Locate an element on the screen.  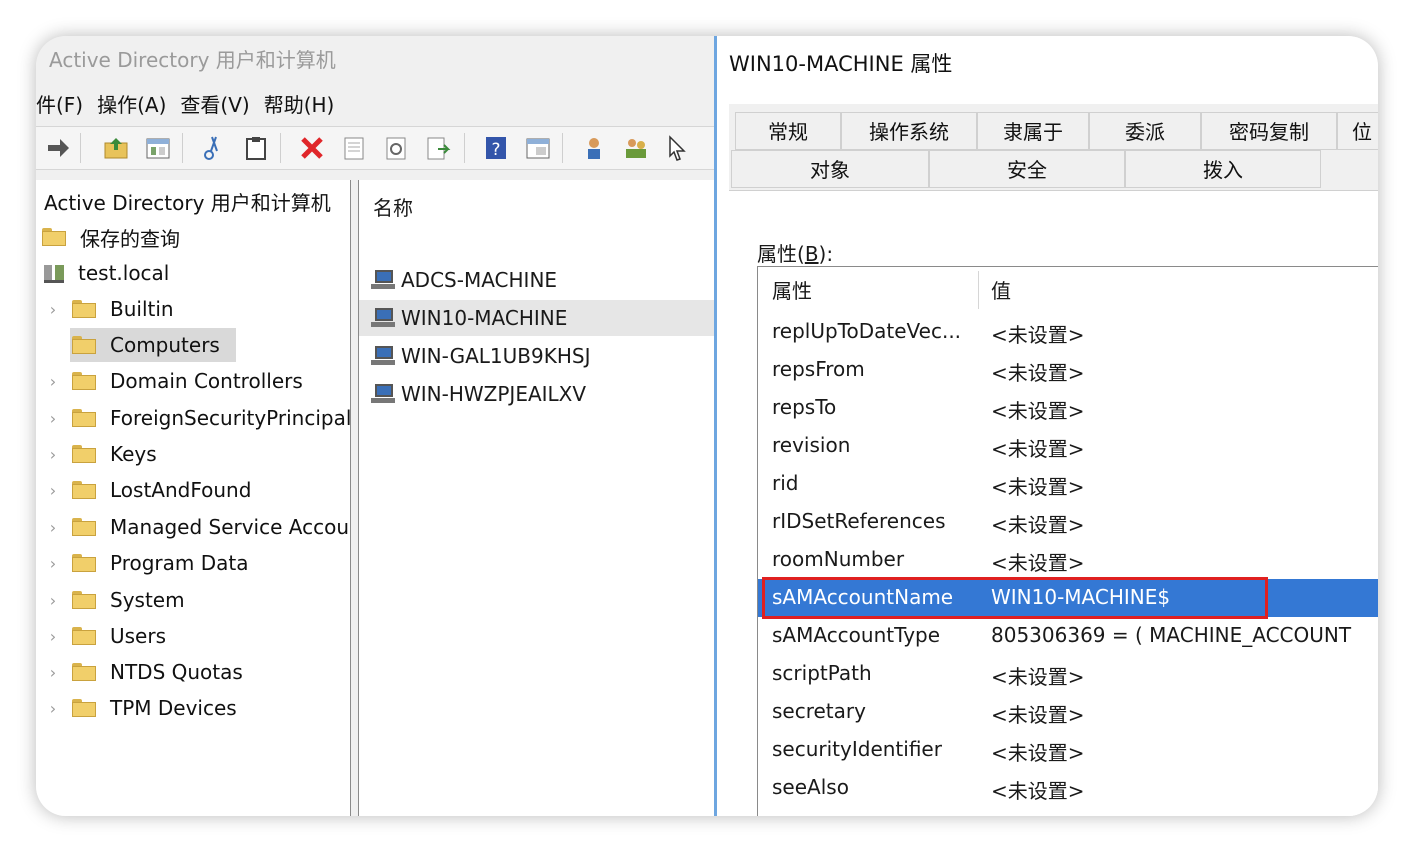
highlight-box is located at coordinates (1015, 598).